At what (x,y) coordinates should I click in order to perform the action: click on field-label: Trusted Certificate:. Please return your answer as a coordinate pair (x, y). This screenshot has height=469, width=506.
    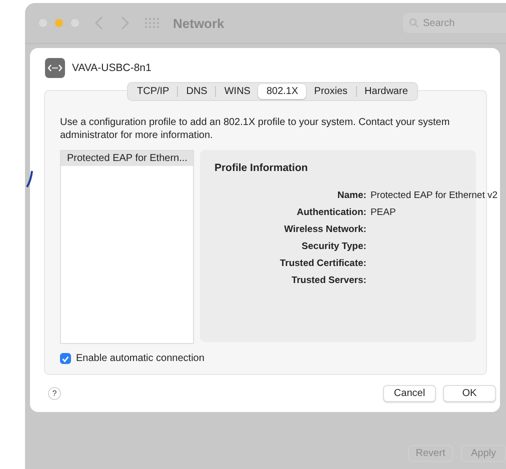
    Looking at the image, I should click on (322, 263).